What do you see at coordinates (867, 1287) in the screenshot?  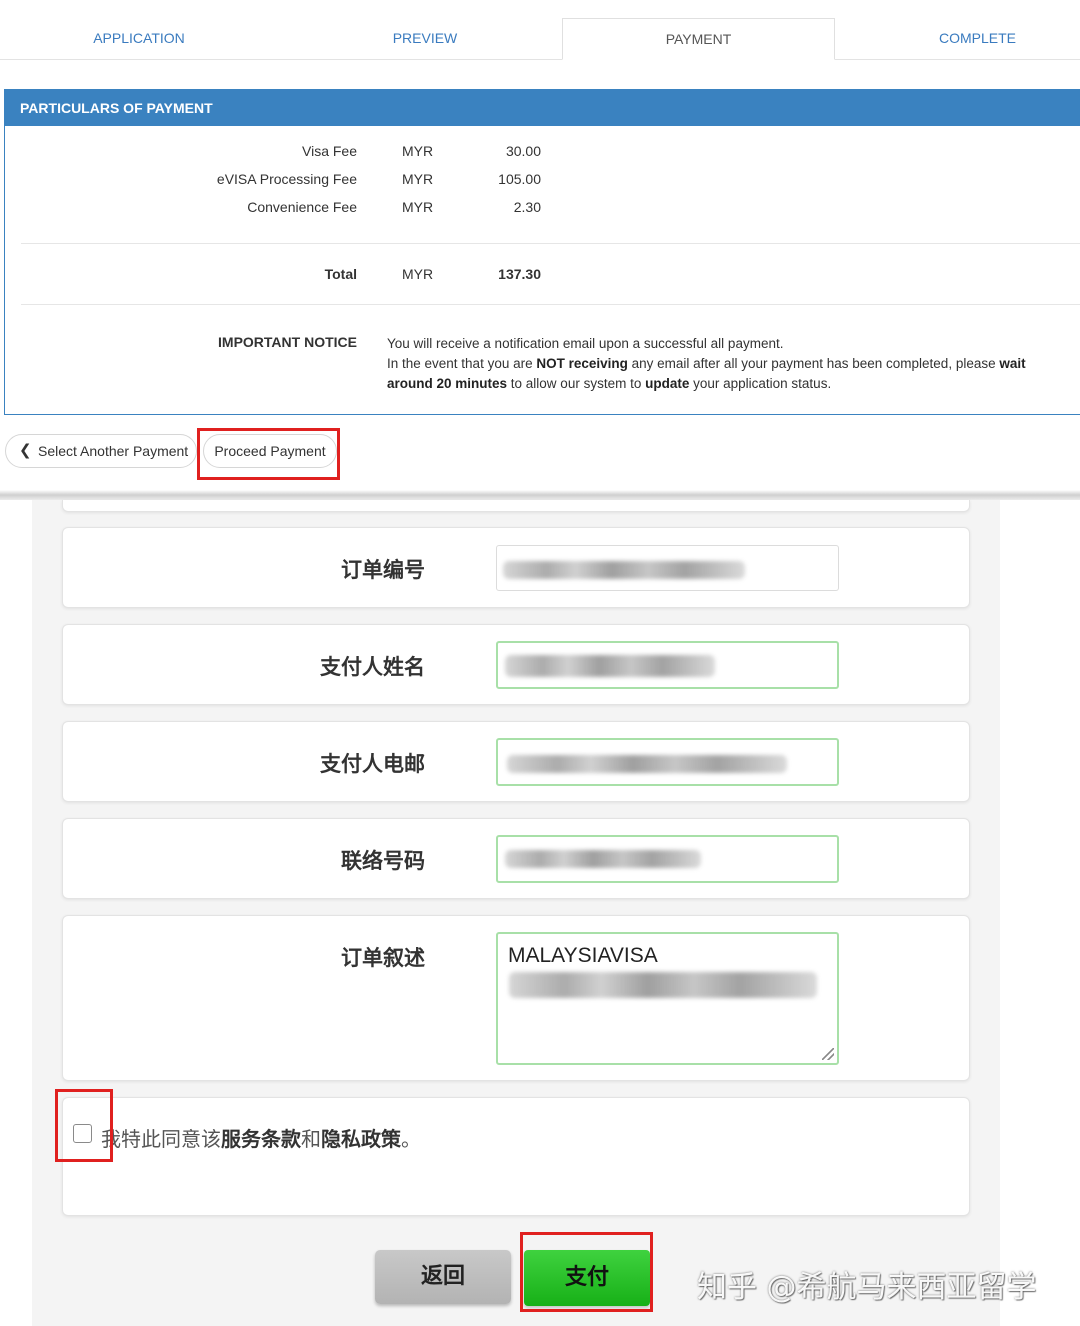 I see `watermark: 知乎 @希航马来西亚留学` at bounding box center [867, 1287].